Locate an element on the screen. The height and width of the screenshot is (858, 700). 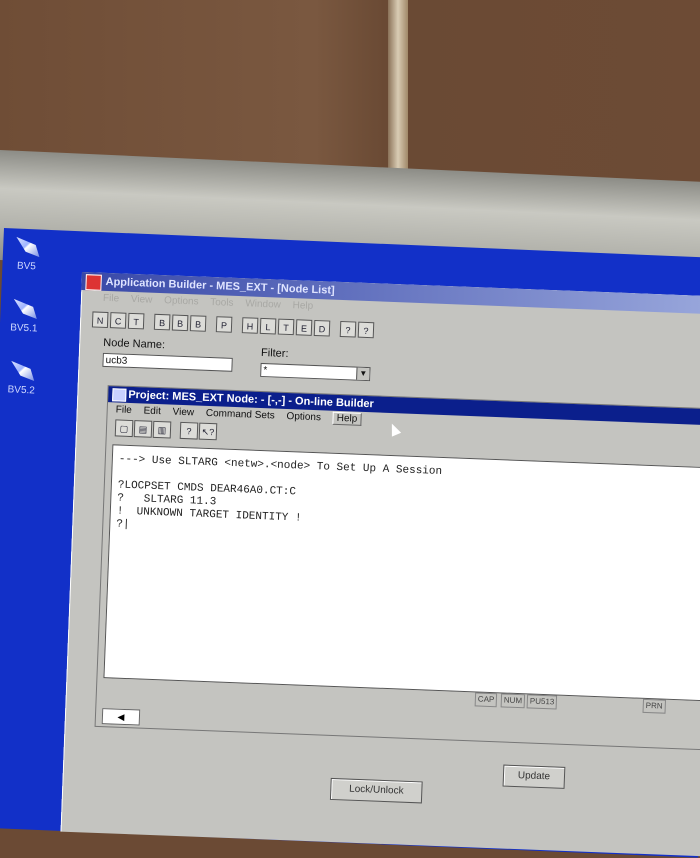
status-prn: PRN is located at coordinates (654, 706).